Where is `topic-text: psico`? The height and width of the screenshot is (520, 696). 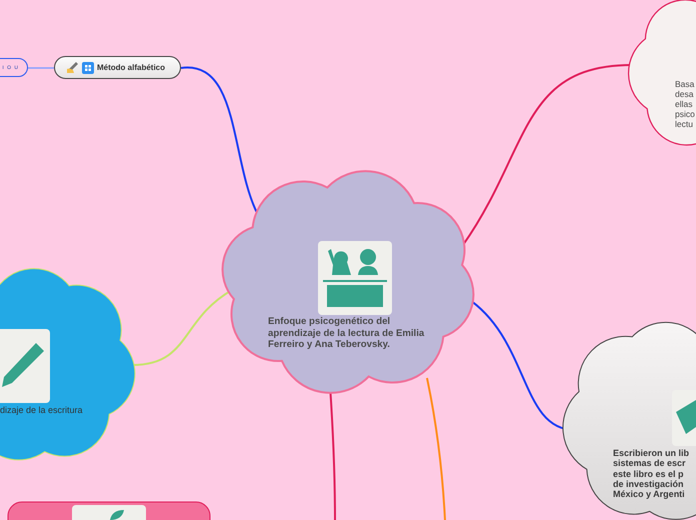
topic-text: psico is located at coordinates (685, 114).